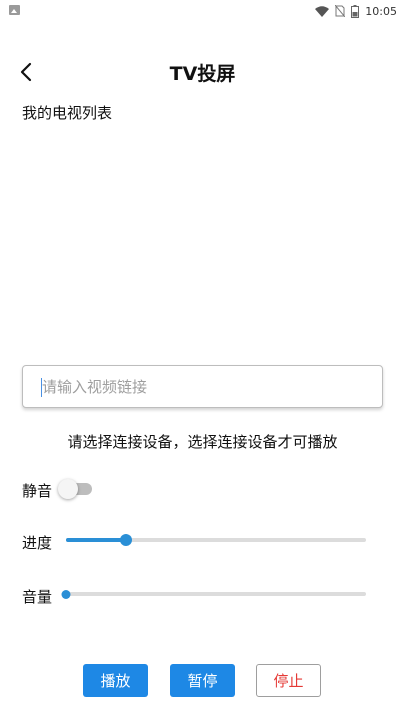 This screenshot has width=405, height=720. I want to click on status-time: 10:05, so click(381, 11).